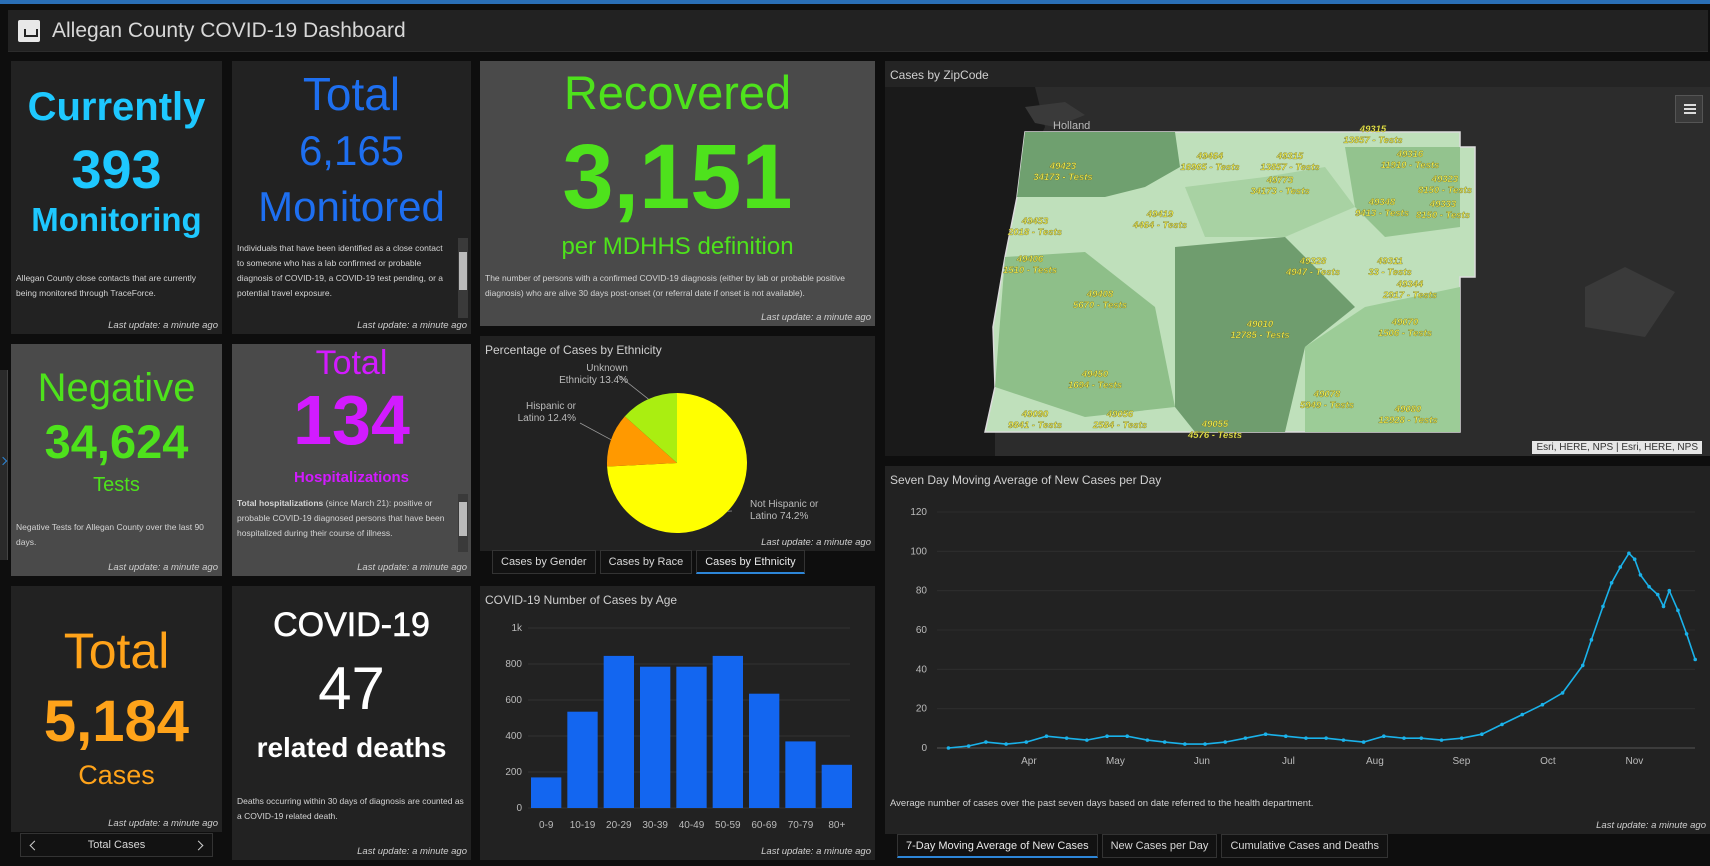 This screenshot has height=866, width=1710. Describe the element at coordinates (351, 477) in the screenshot. I see `hospitalizations-label: Hospitalizations` at that location.